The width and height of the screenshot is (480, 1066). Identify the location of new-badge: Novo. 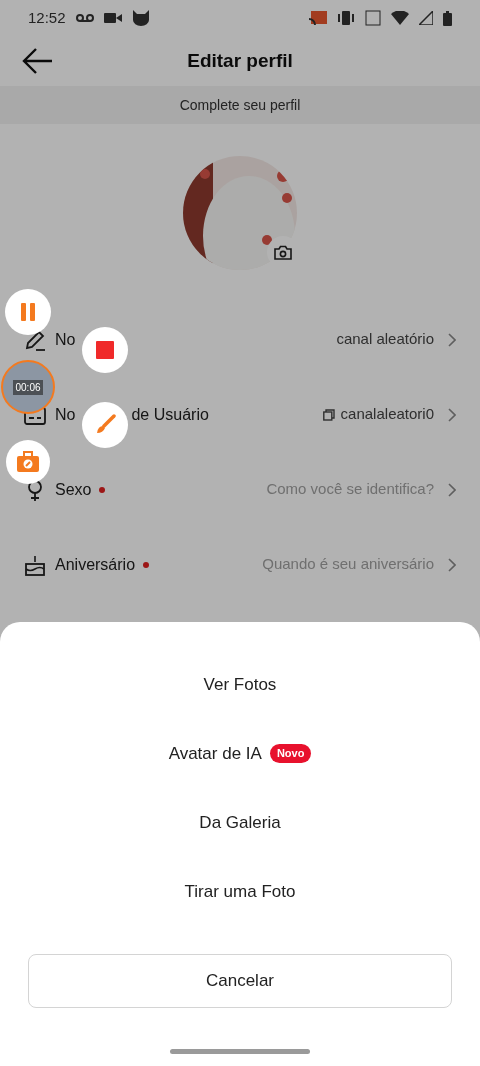
(290, 753).